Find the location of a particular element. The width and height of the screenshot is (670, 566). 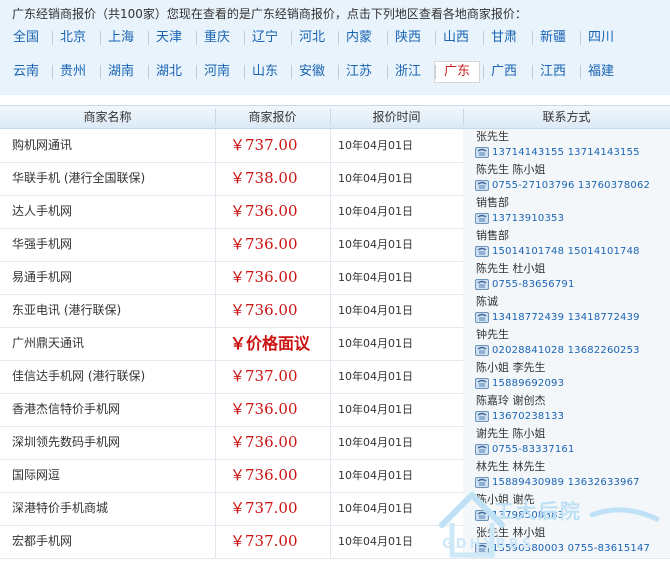

column-header-date: 报价时间 is located at coordinates (396, 117).